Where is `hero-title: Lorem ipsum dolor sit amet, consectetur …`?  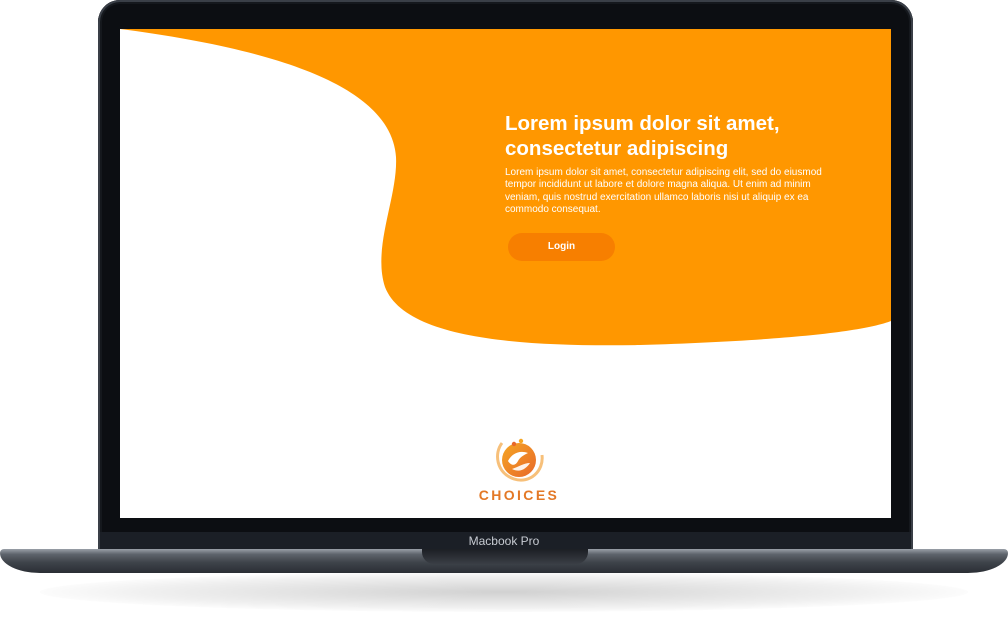 hero-title: Lorem ipsum dolor sit amet, consectetur … is located at coordinates (642, 136).